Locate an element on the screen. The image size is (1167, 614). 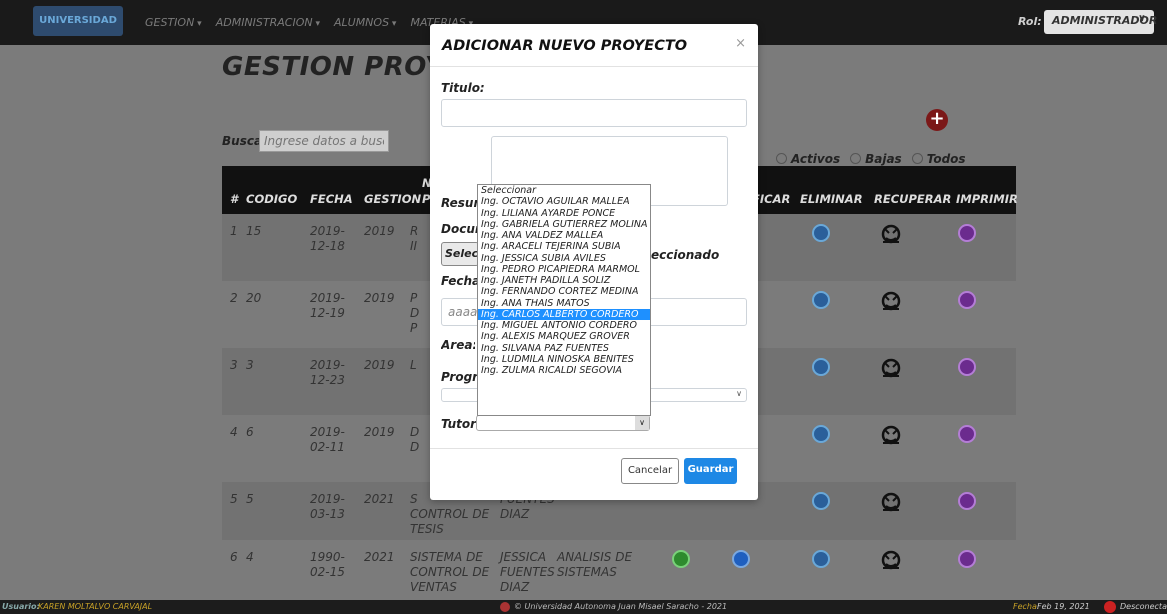
menu-gestion: GESTION is located at coordinates (173, 22).